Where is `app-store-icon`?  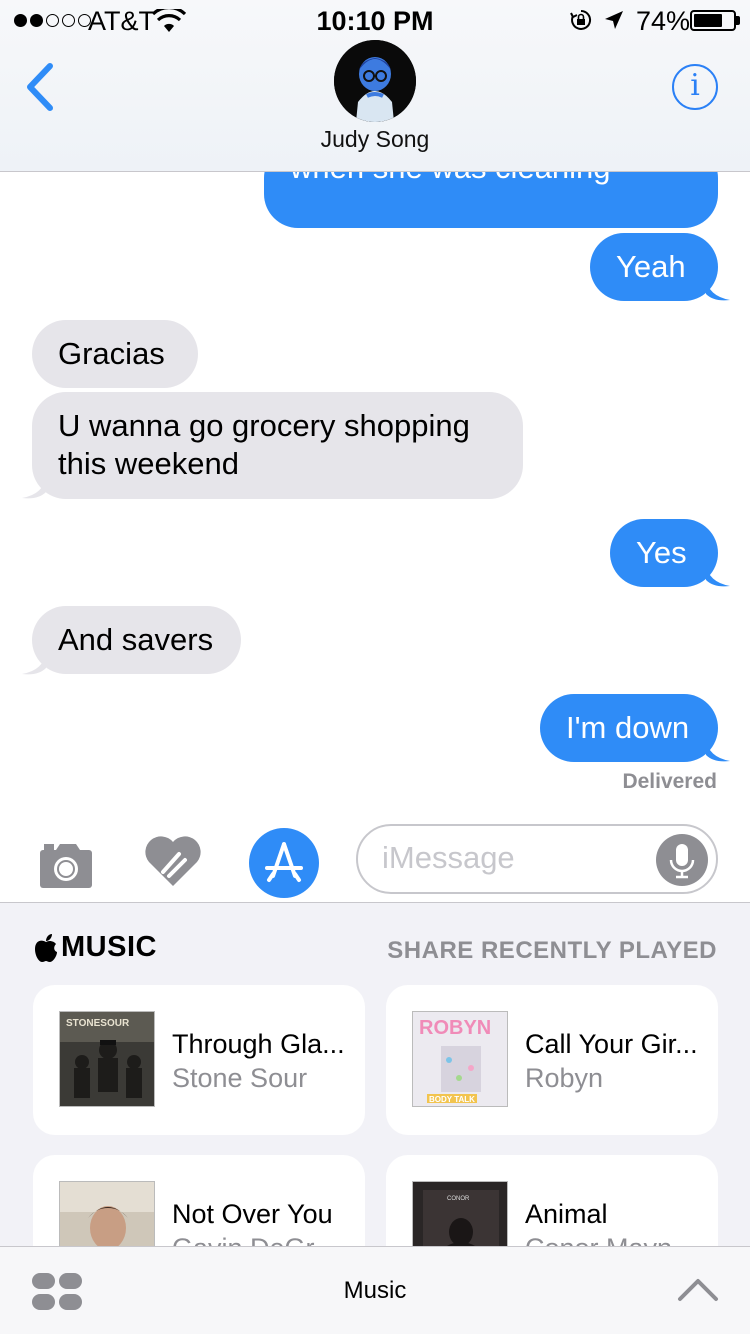 app-store-icon is located at coordinates (284, 862).